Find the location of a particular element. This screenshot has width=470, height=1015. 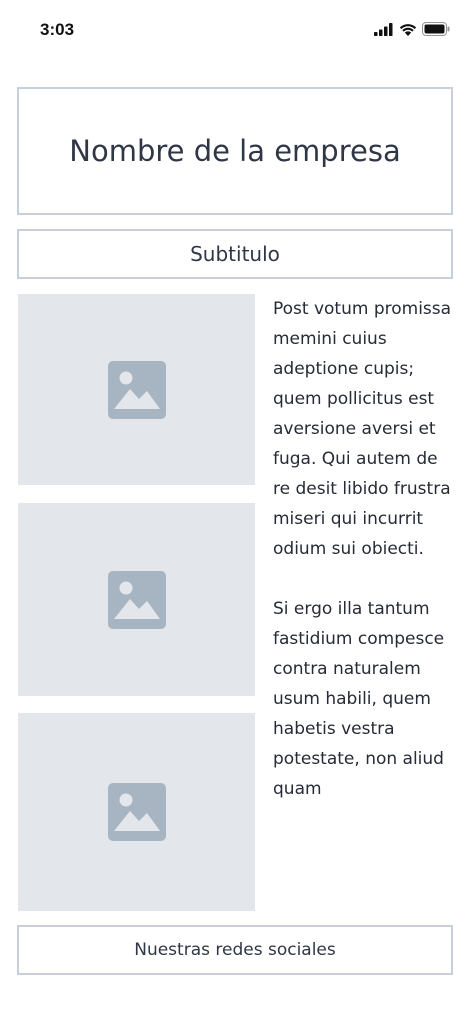

status-icons is located at coordinates (412, 29).